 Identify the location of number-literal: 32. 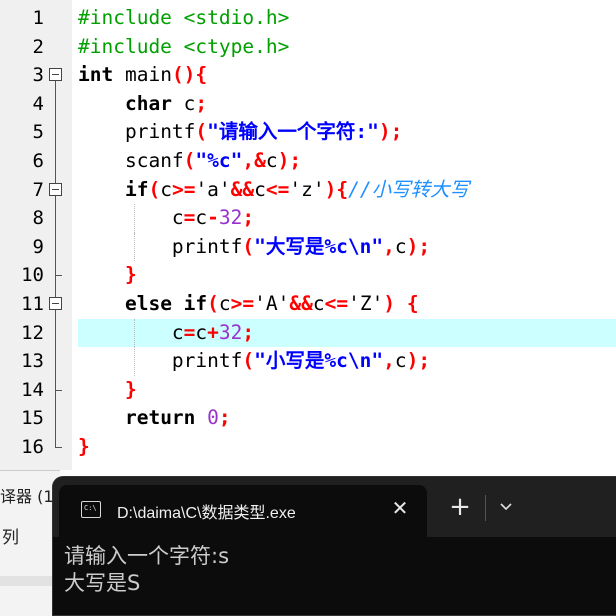
(230, 218).